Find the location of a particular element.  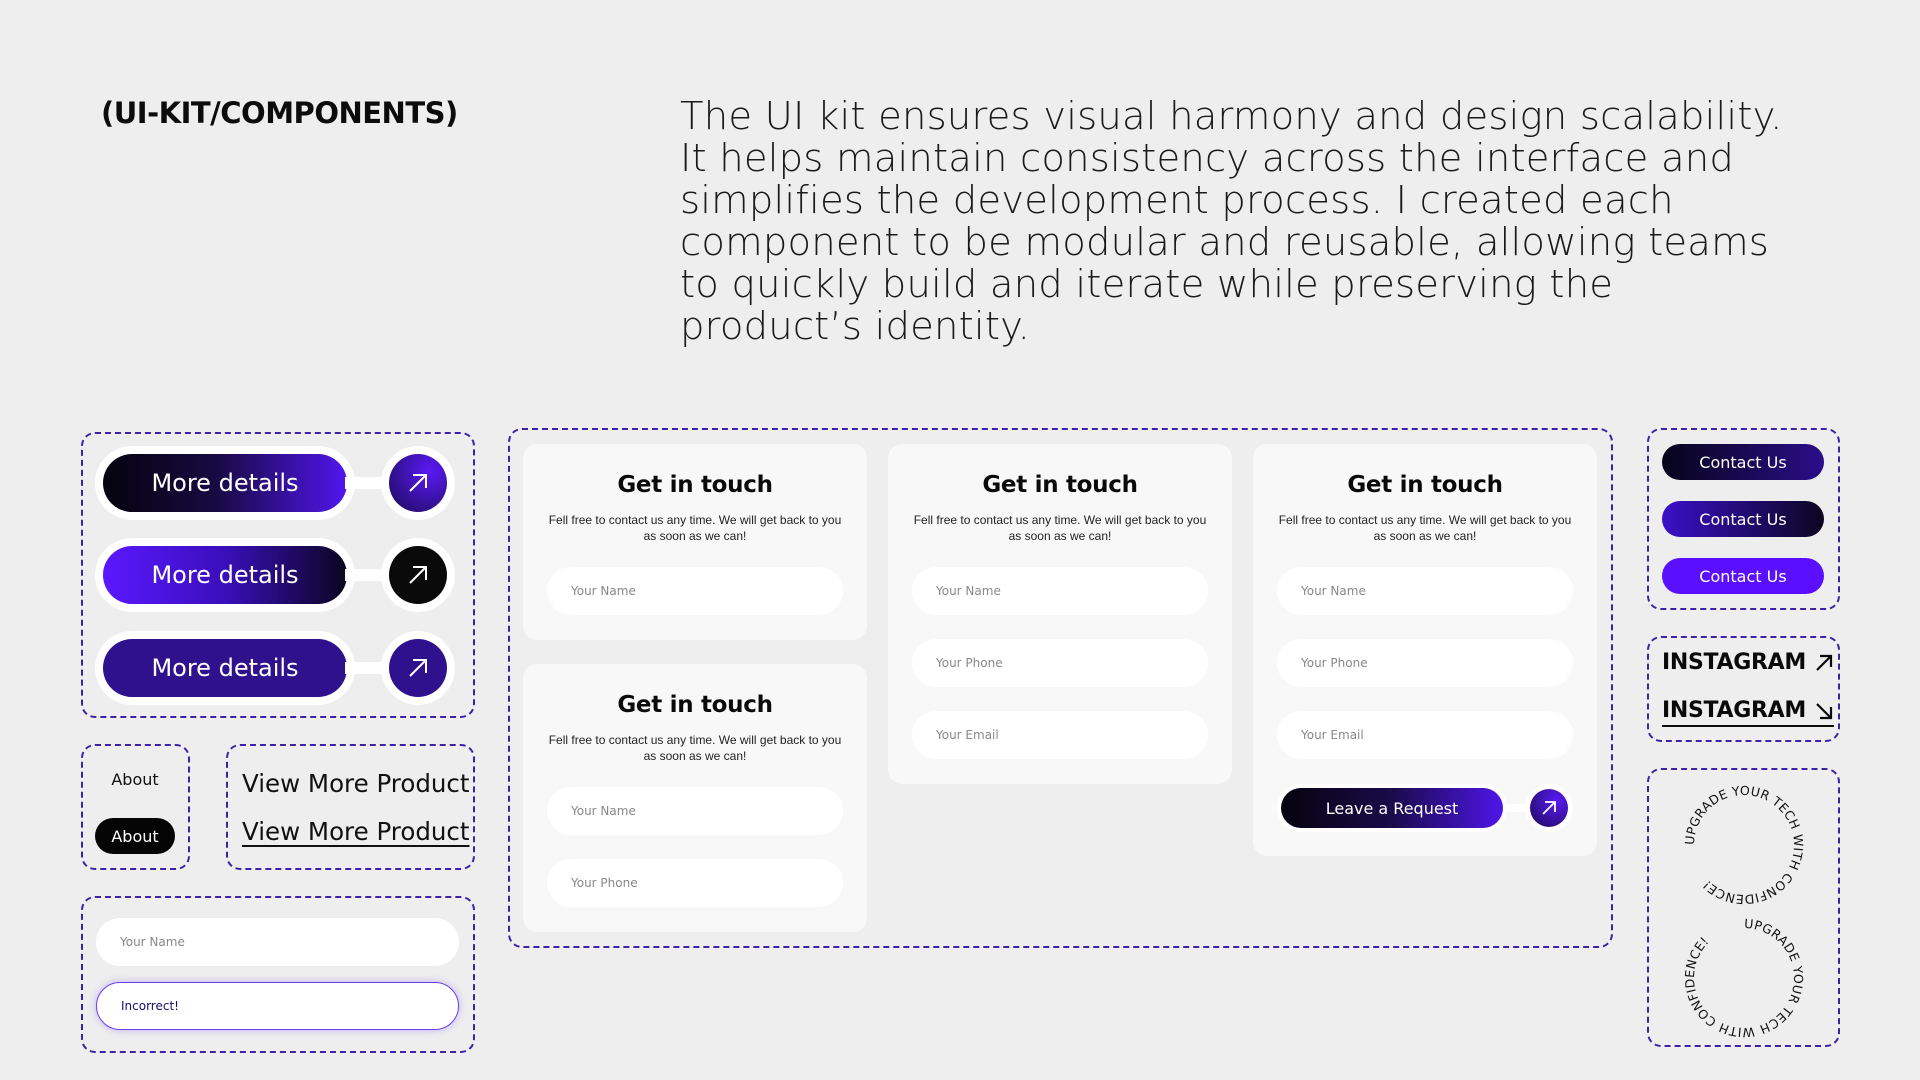

view-more-link-underlined: View More Product is located at coordinates (355, 831).